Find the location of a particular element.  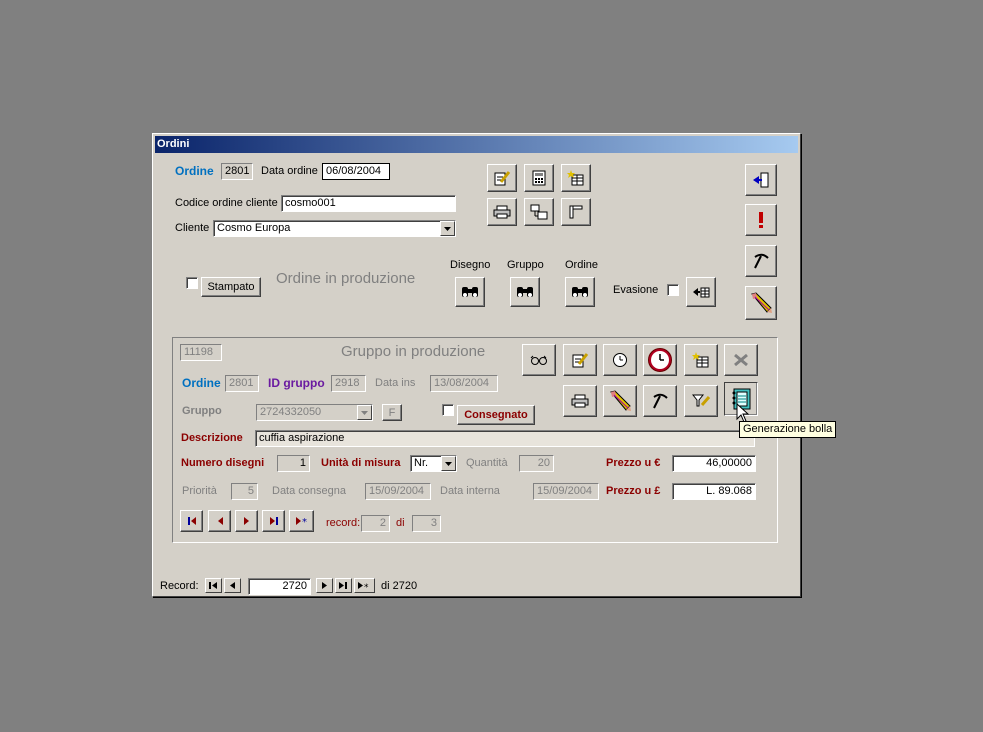

glasses-icon is located at coordinates (538, 360).